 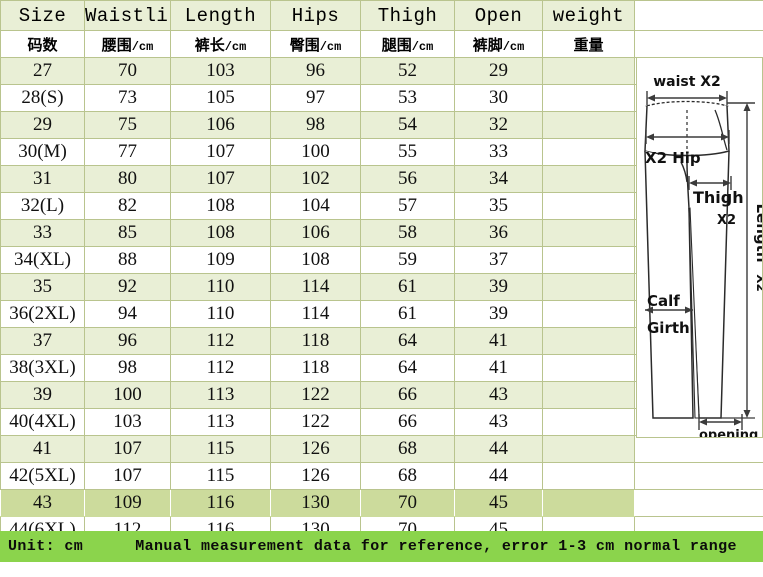 What do you see at coordinates (220, 15) in the screenshot?
I see `column-header-length: Length` at bounding box center [220, 15].